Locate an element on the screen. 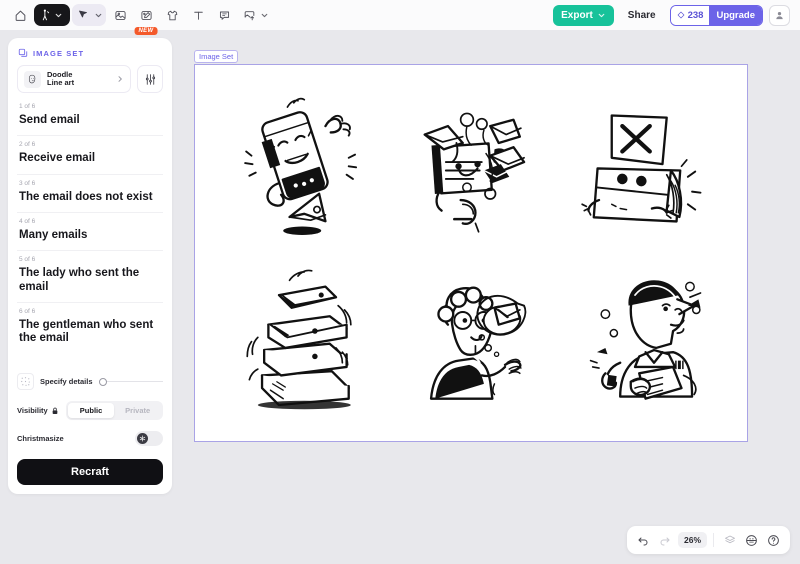  christmasize-row: Christmasize is located at coordinates (90, 438).